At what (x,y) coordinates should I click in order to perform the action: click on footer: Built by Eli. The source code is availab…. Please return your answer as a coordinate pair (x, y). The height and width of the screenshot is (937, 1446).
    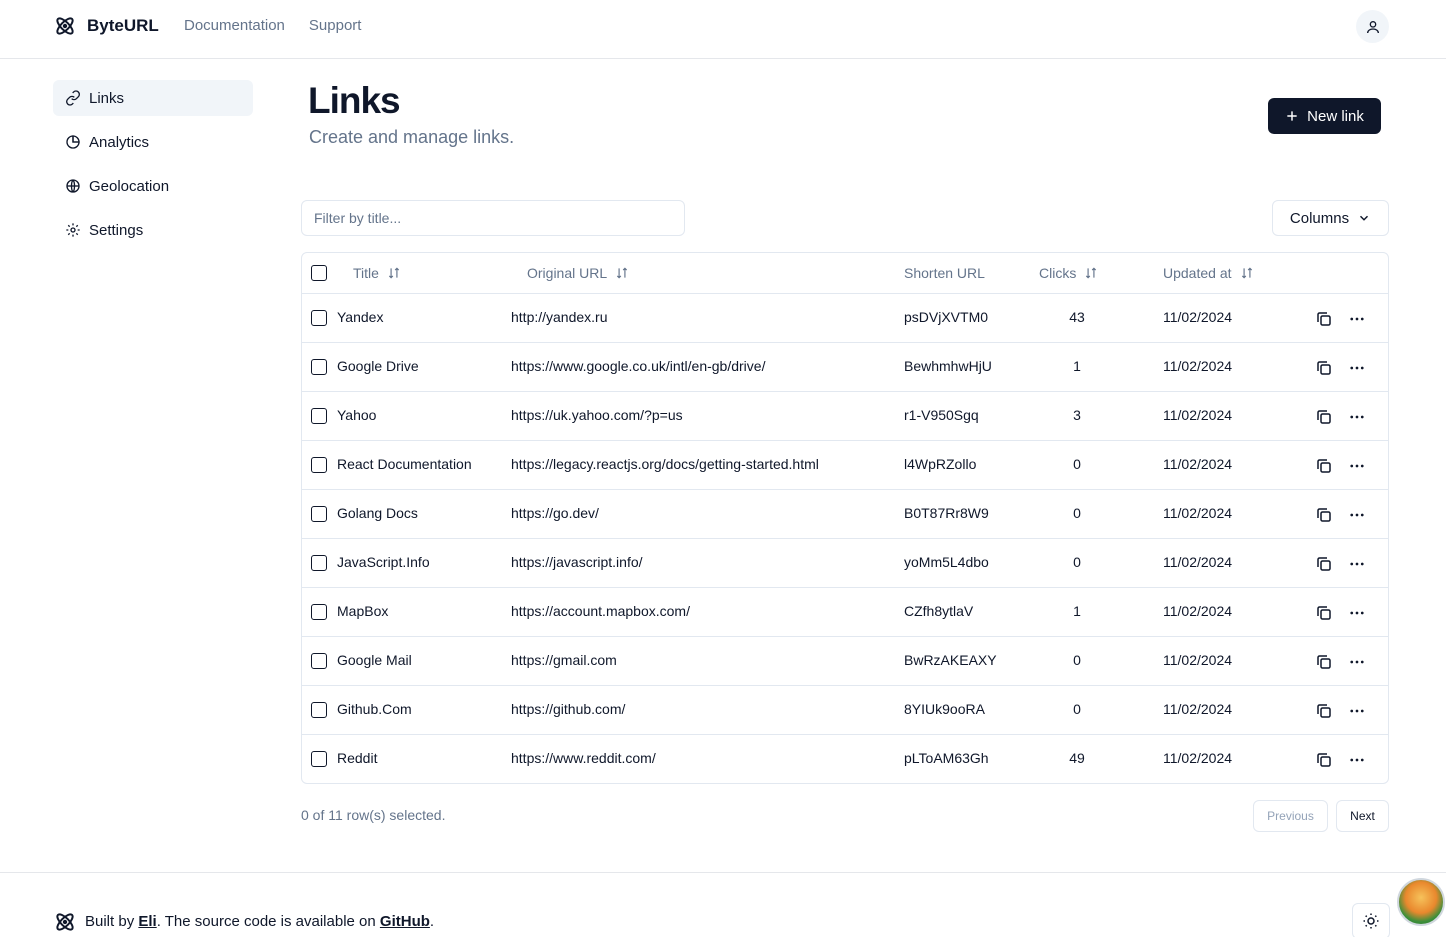
    Looking at the image, I should click on (723, 904).